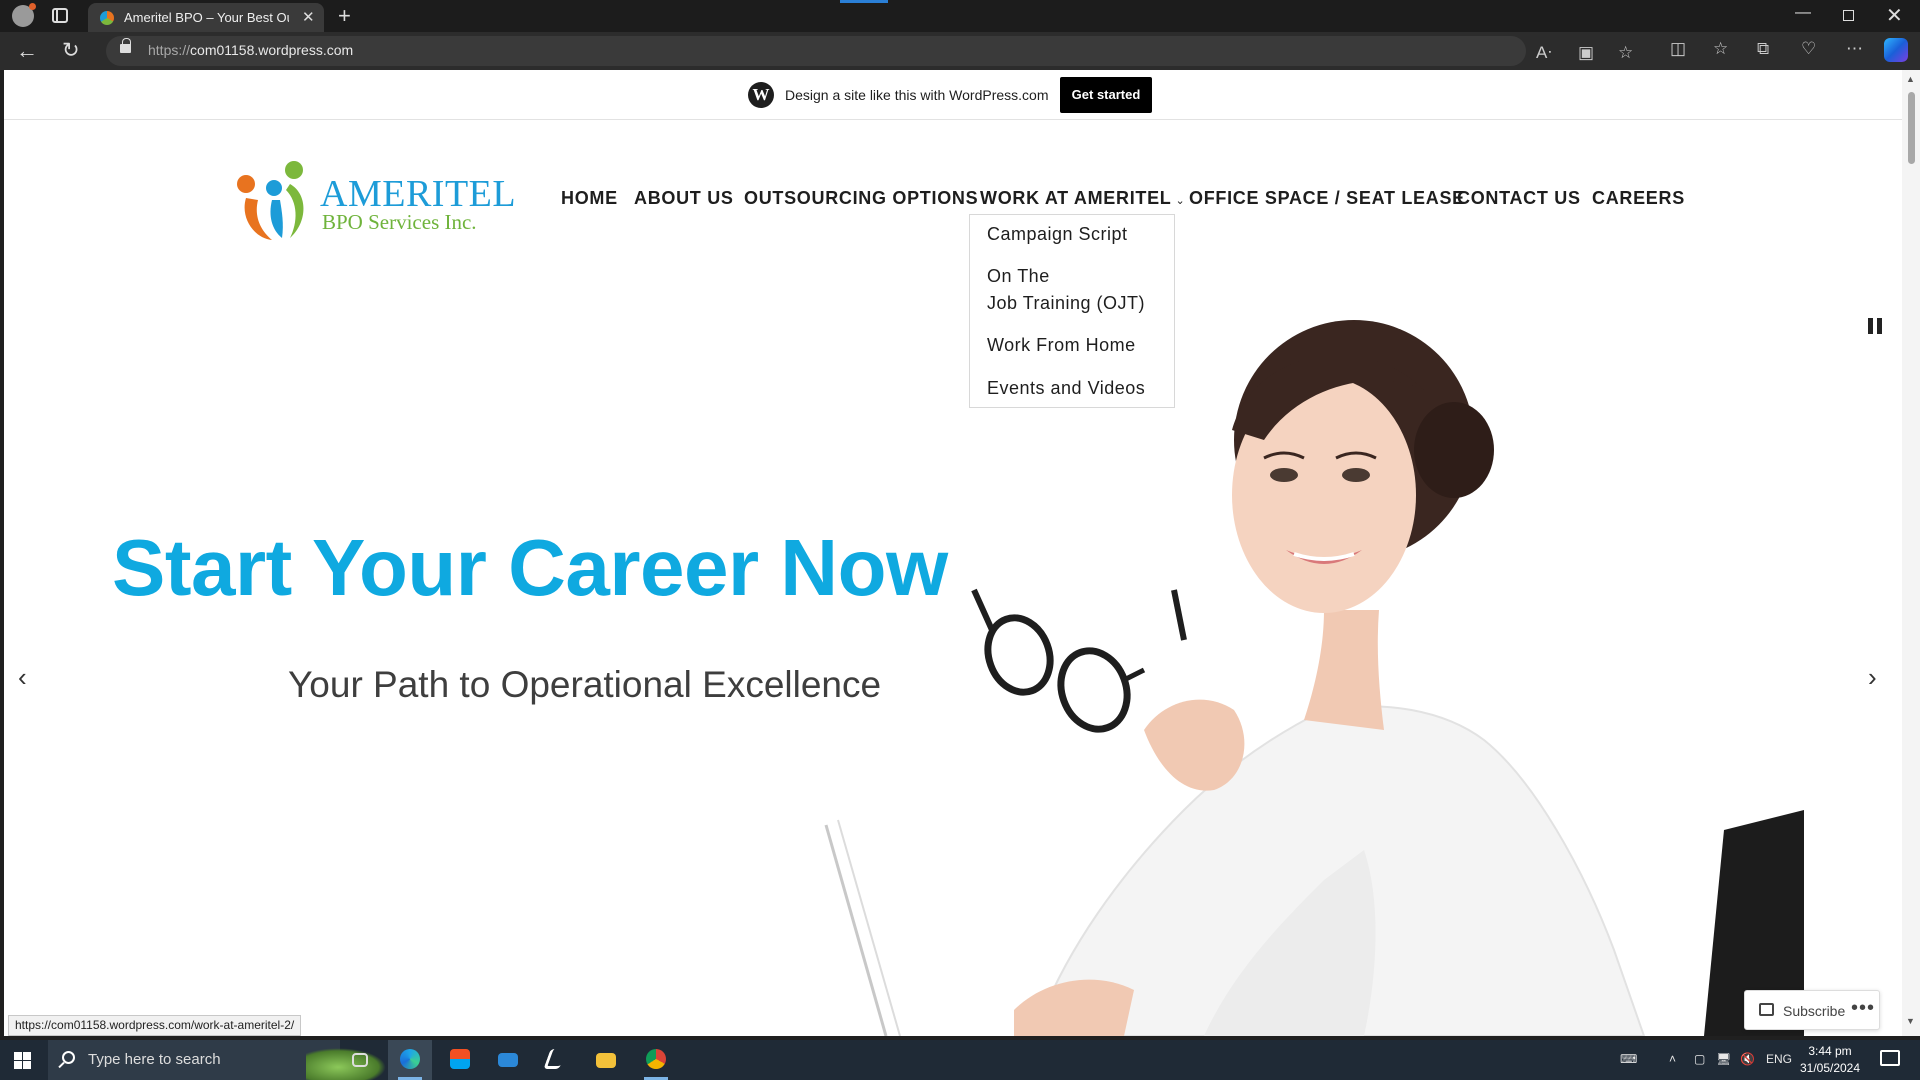  Describe the element at coordinates (1863, 1008) in the screenshot. I see `more-options-icon: •••` at that location.